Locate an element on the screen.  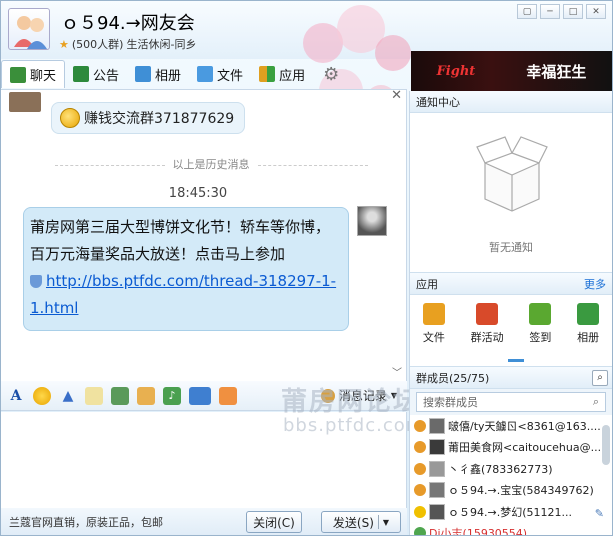
tab-label: 应用 is located at coordinates (292, 76).